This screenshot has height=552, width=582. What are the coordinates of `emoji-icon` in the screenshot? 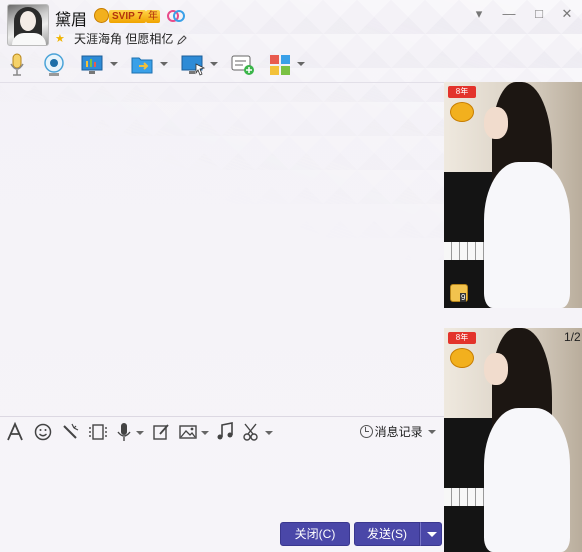 It's located at (43, 432).